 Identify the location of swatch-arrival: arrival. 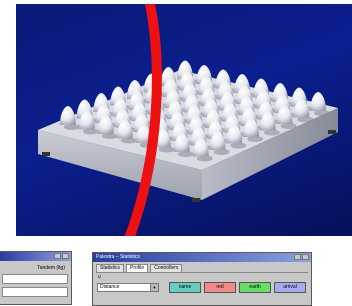
(290, 287).